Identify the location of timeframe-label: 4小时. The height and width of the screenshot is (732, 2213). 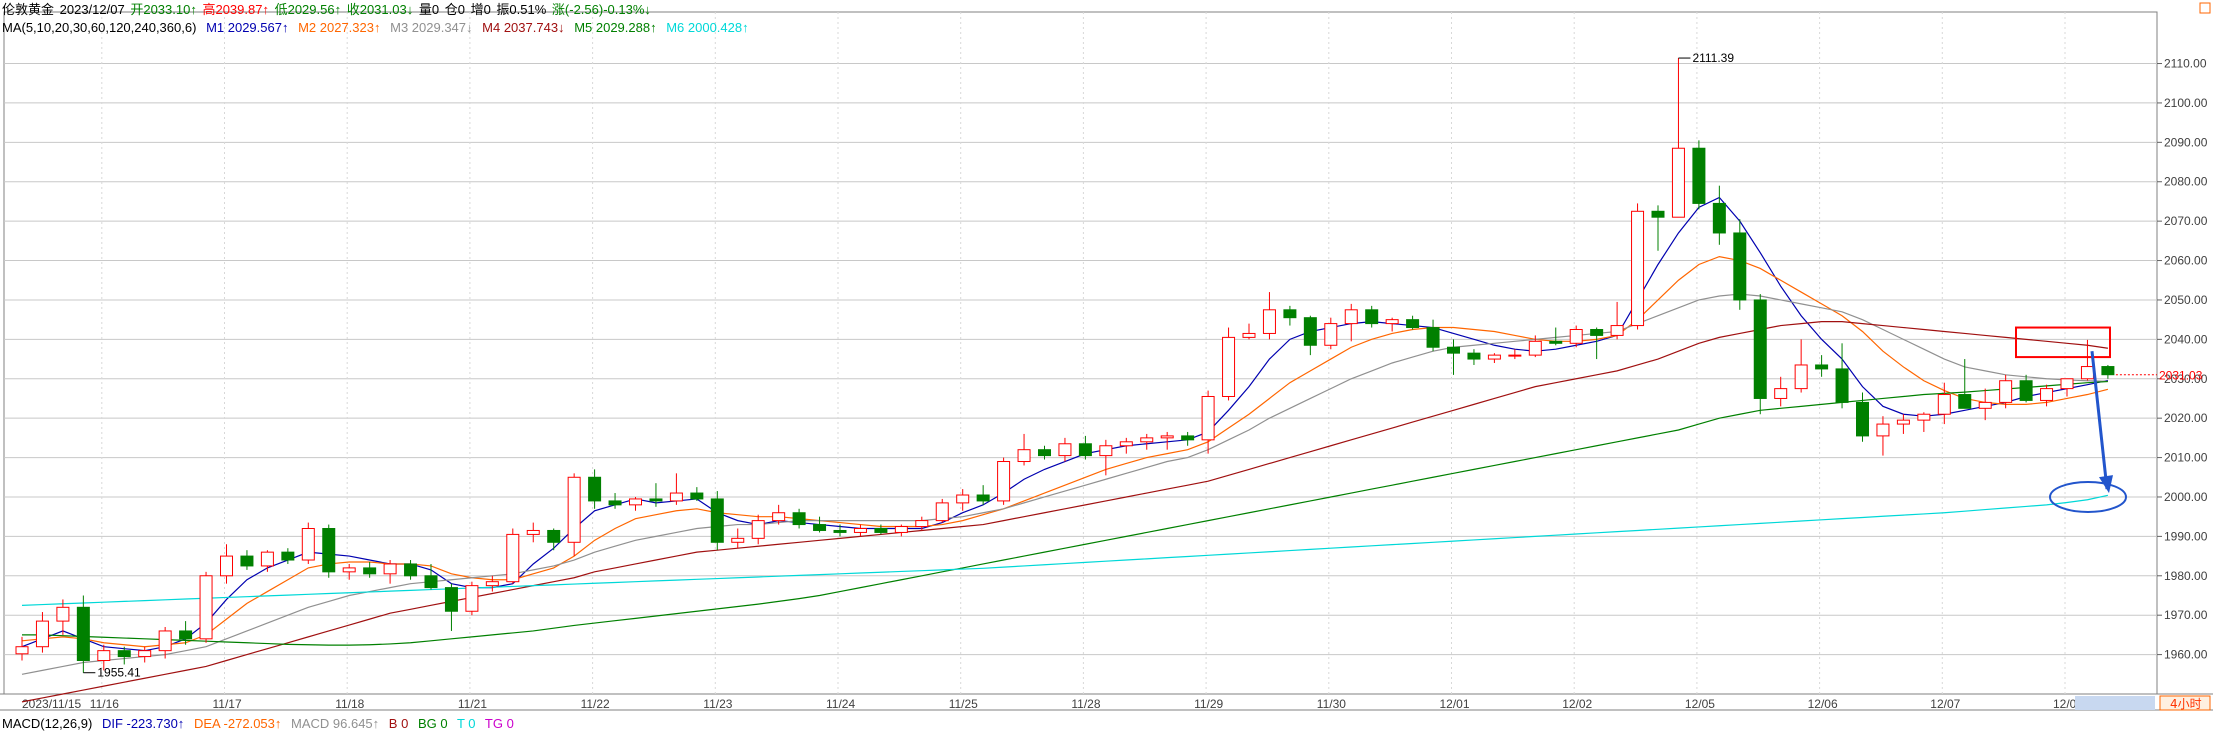
(2186, 704).